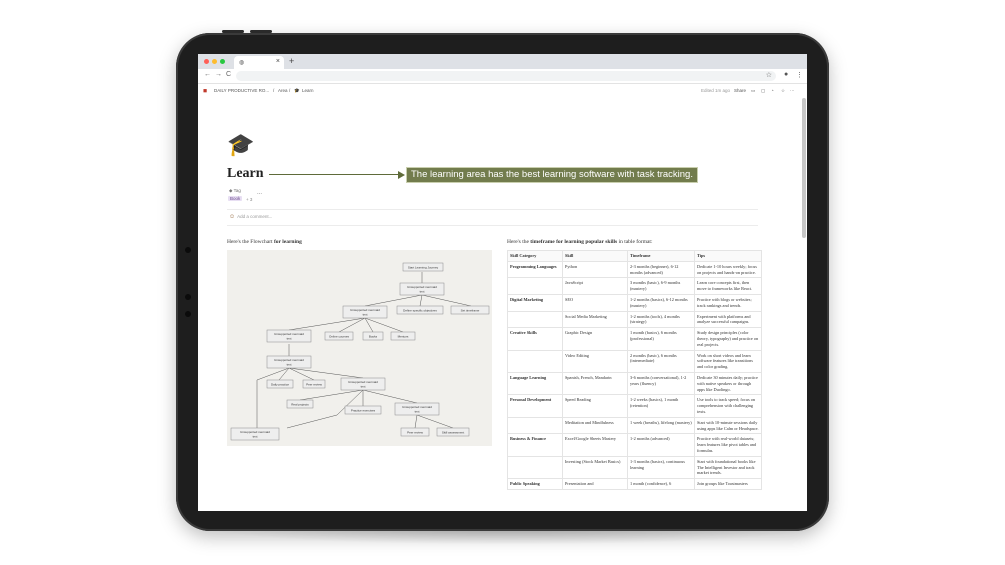 This screenshot has width=1005, height=565. I want to click on timeframe-cell: 1 month (confidence), 6, so click(661, 484).